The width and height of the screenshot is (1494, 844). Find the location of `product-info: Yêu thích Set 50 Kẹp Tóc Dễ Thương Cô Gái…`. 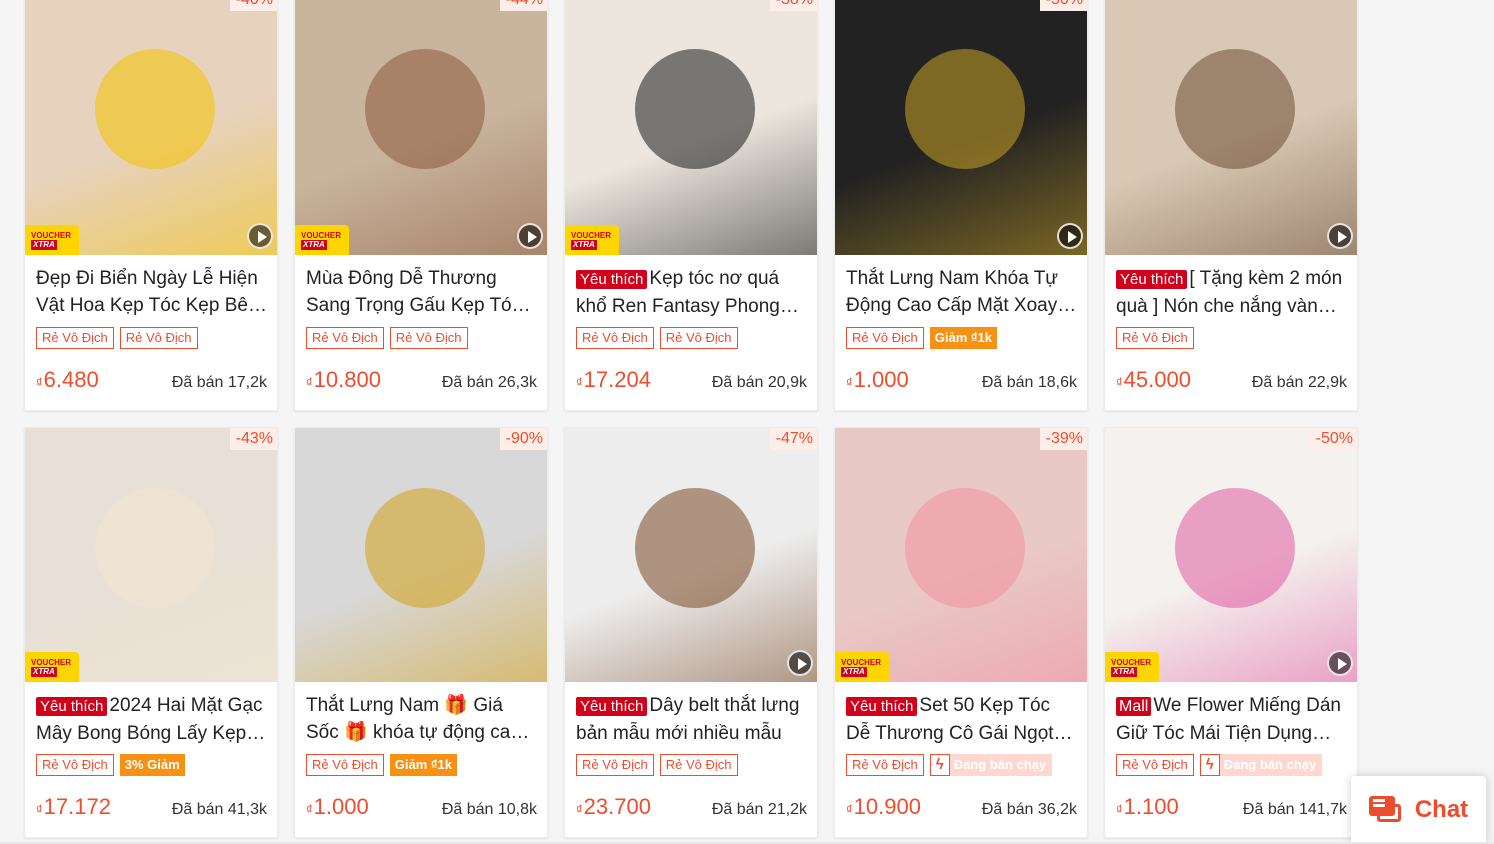

product-info: Yêu thích Set 50 Kẹp Tóc Dễ Thương Cô Gái… is located at coordinates (961, 751).